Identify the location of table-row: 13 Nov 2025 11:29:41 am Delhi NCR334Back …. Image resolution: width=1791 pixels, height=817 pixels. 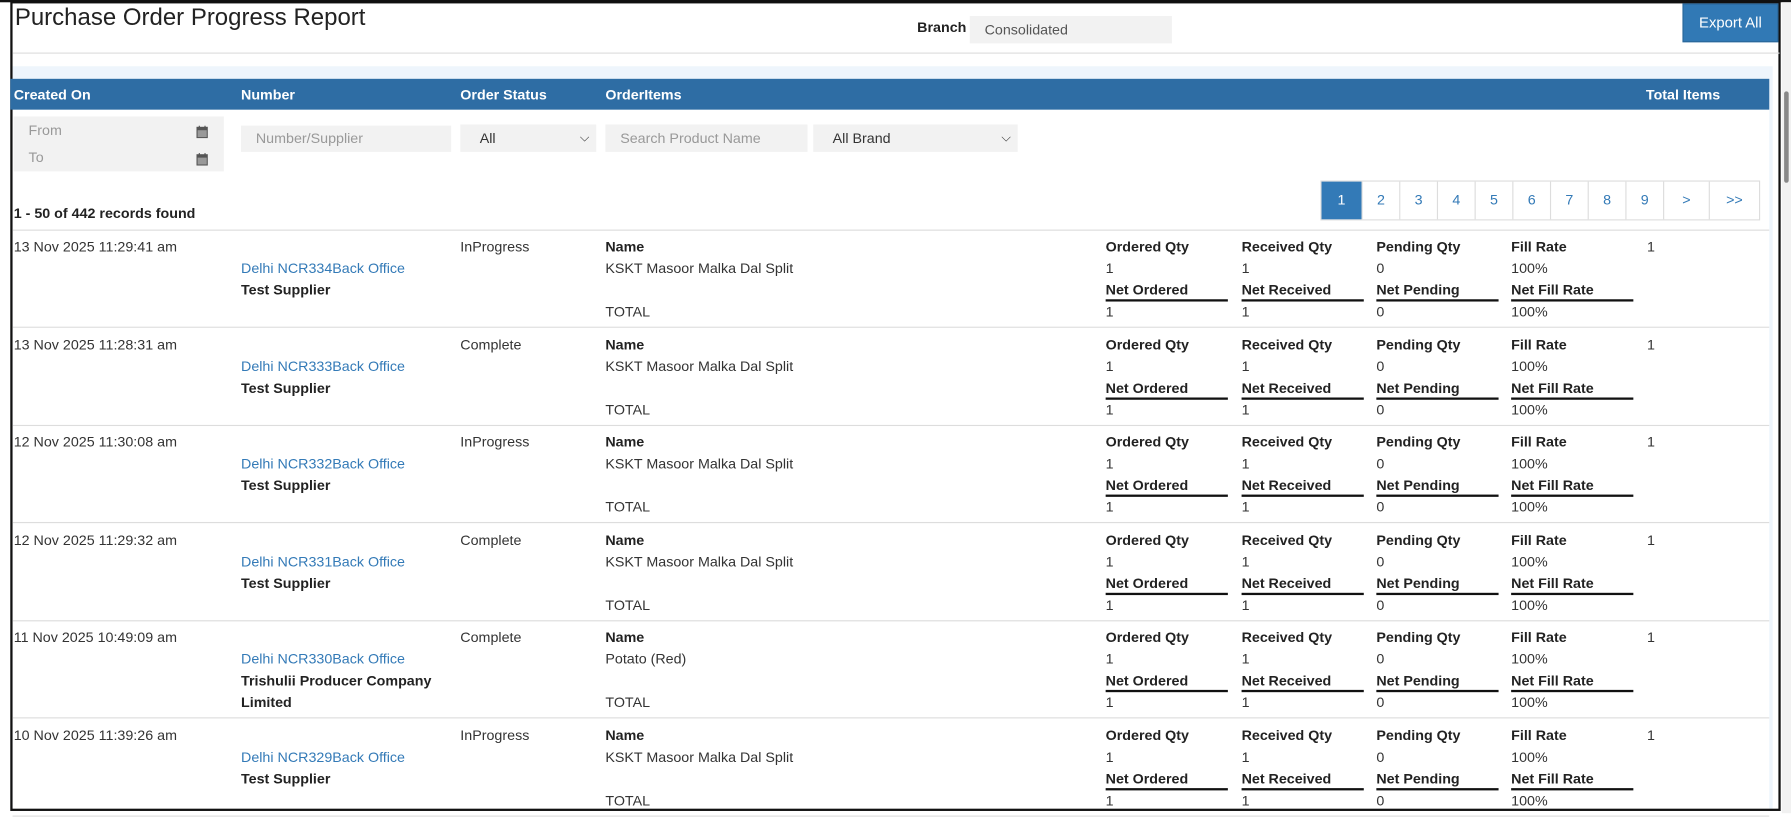
(891, 279).